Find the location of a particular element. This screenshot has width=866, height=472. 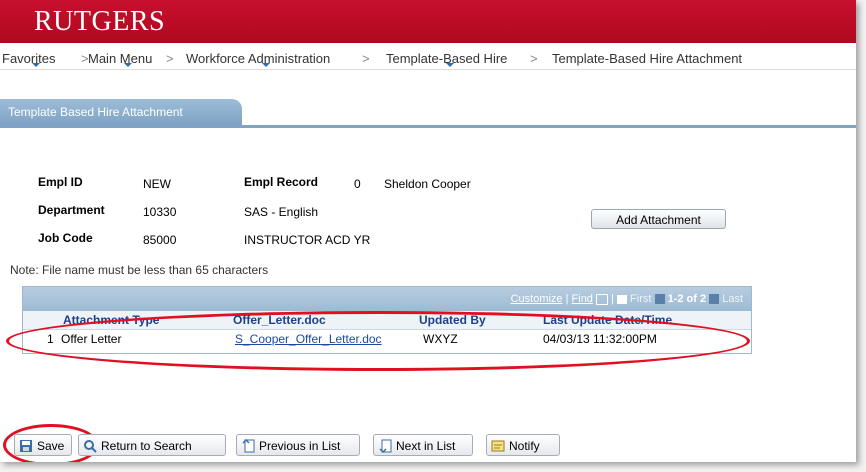

tab-template-hire-attachment: Template Based Hire Attachment is located at coordinates (121, 112).